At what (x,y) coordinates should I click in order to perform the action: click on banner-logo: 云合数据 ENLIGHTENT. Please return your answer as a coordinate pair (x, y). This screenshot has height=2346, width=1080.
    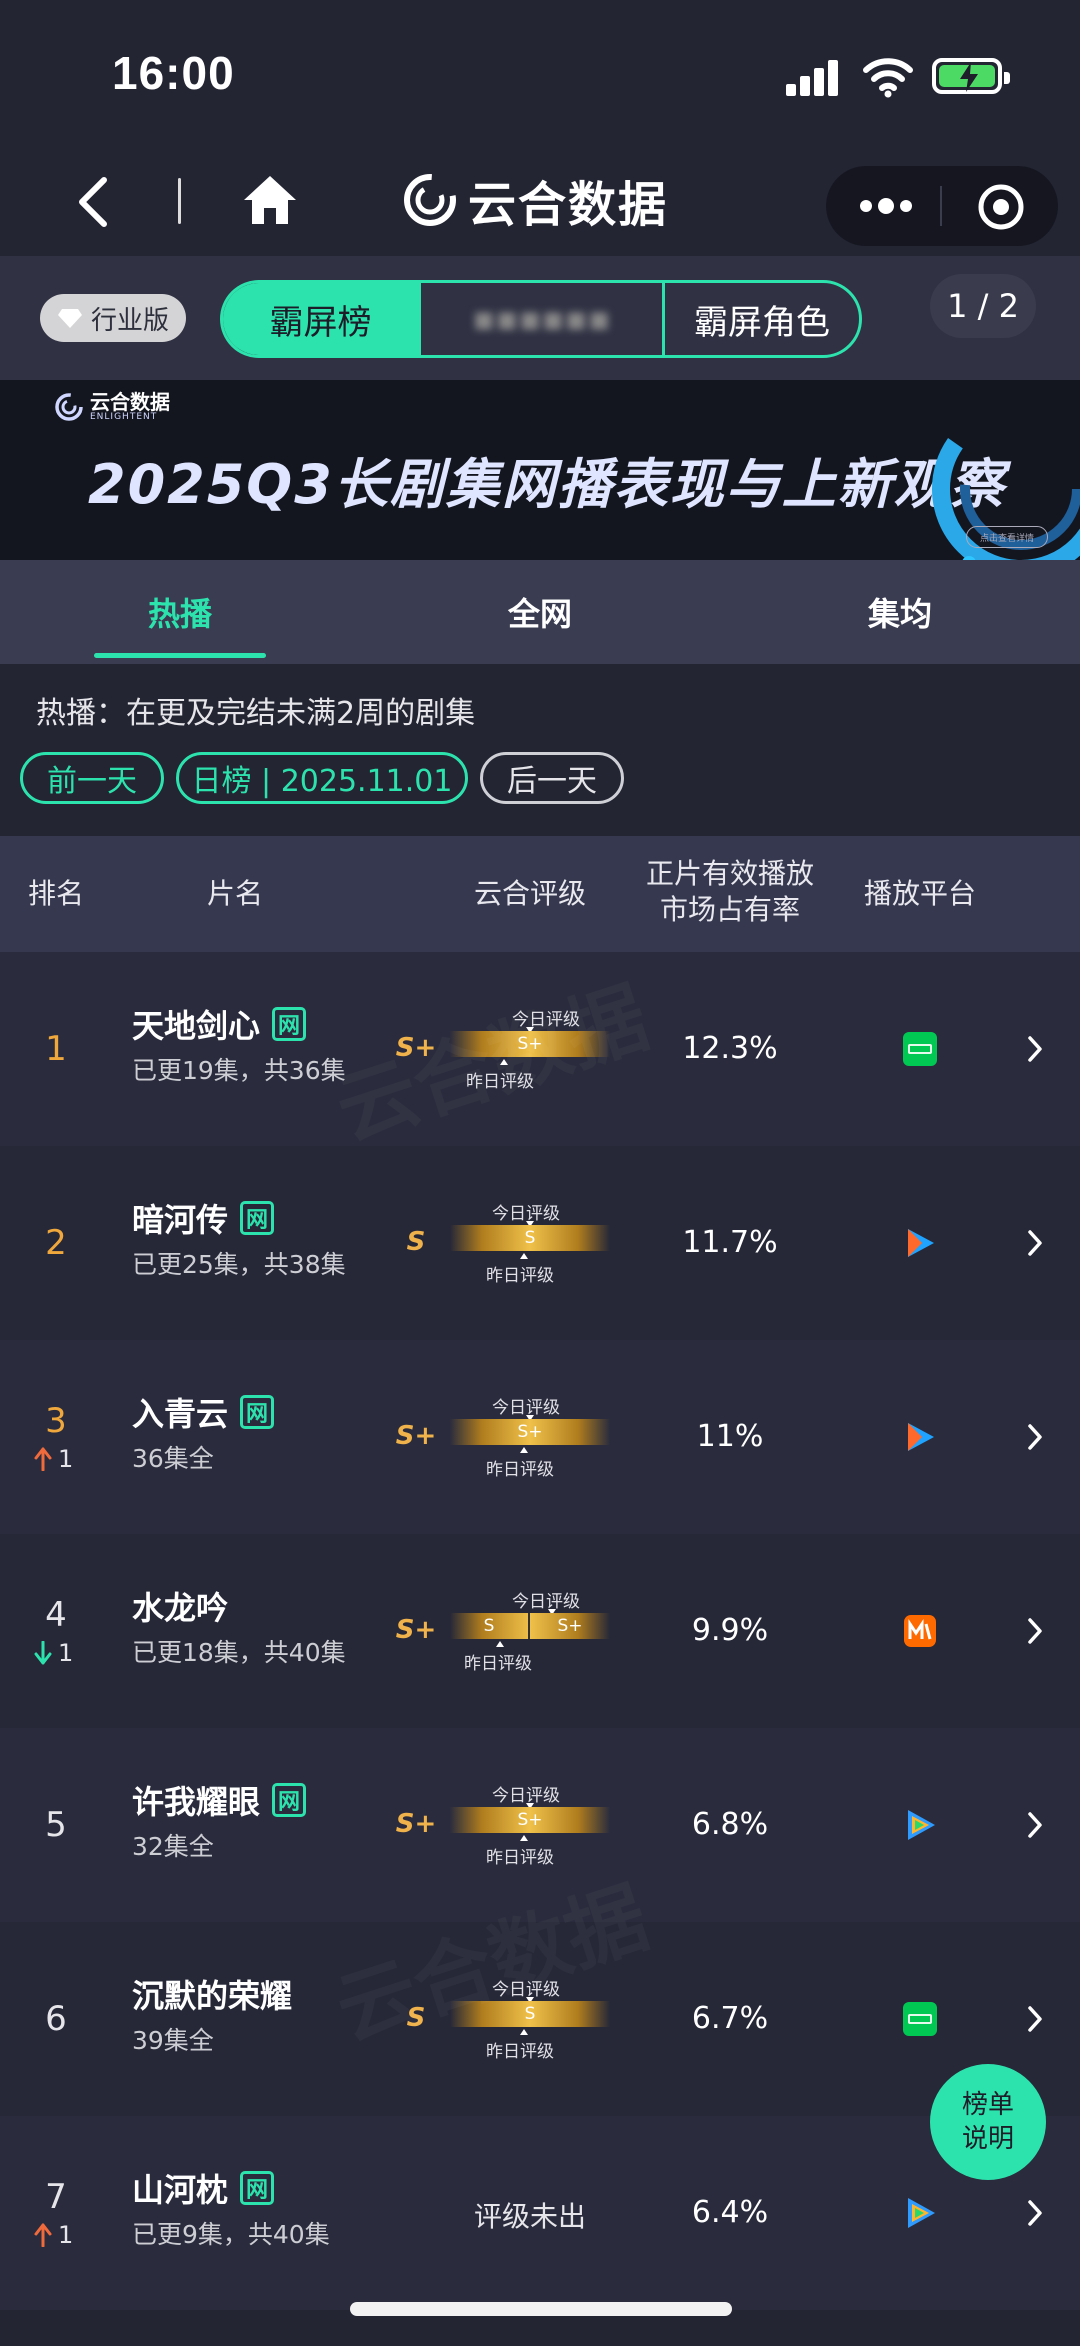
    Looking at the image, I should click on (112, 407).